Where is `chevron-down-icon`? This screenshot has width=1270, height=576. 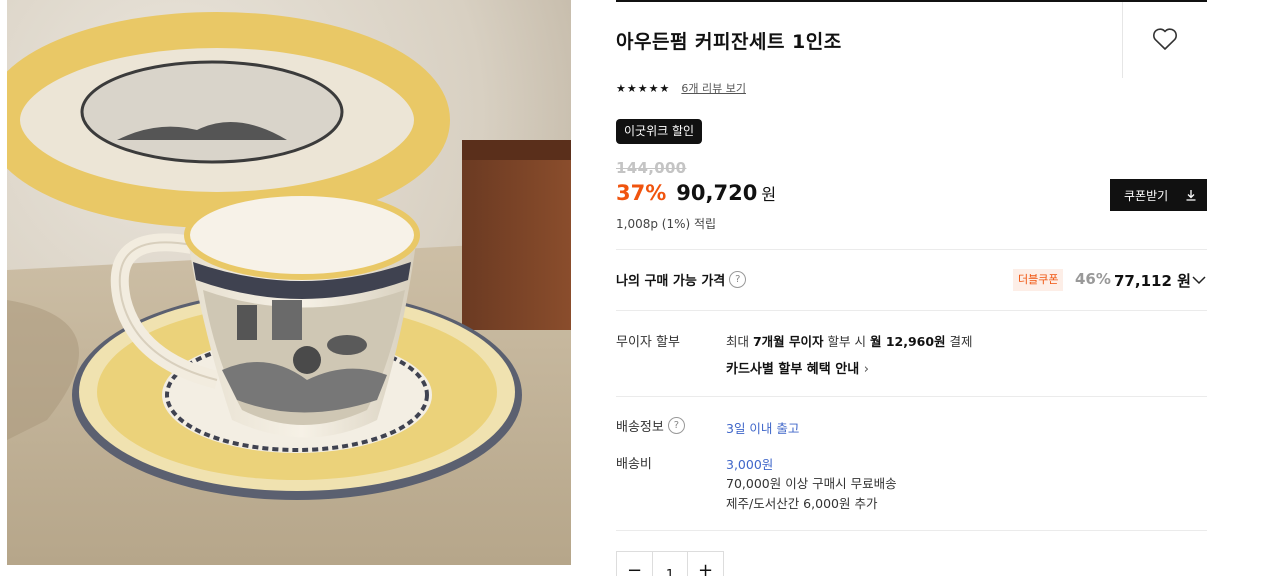
chevron-down-icon is located at coordinates (1199, 280).